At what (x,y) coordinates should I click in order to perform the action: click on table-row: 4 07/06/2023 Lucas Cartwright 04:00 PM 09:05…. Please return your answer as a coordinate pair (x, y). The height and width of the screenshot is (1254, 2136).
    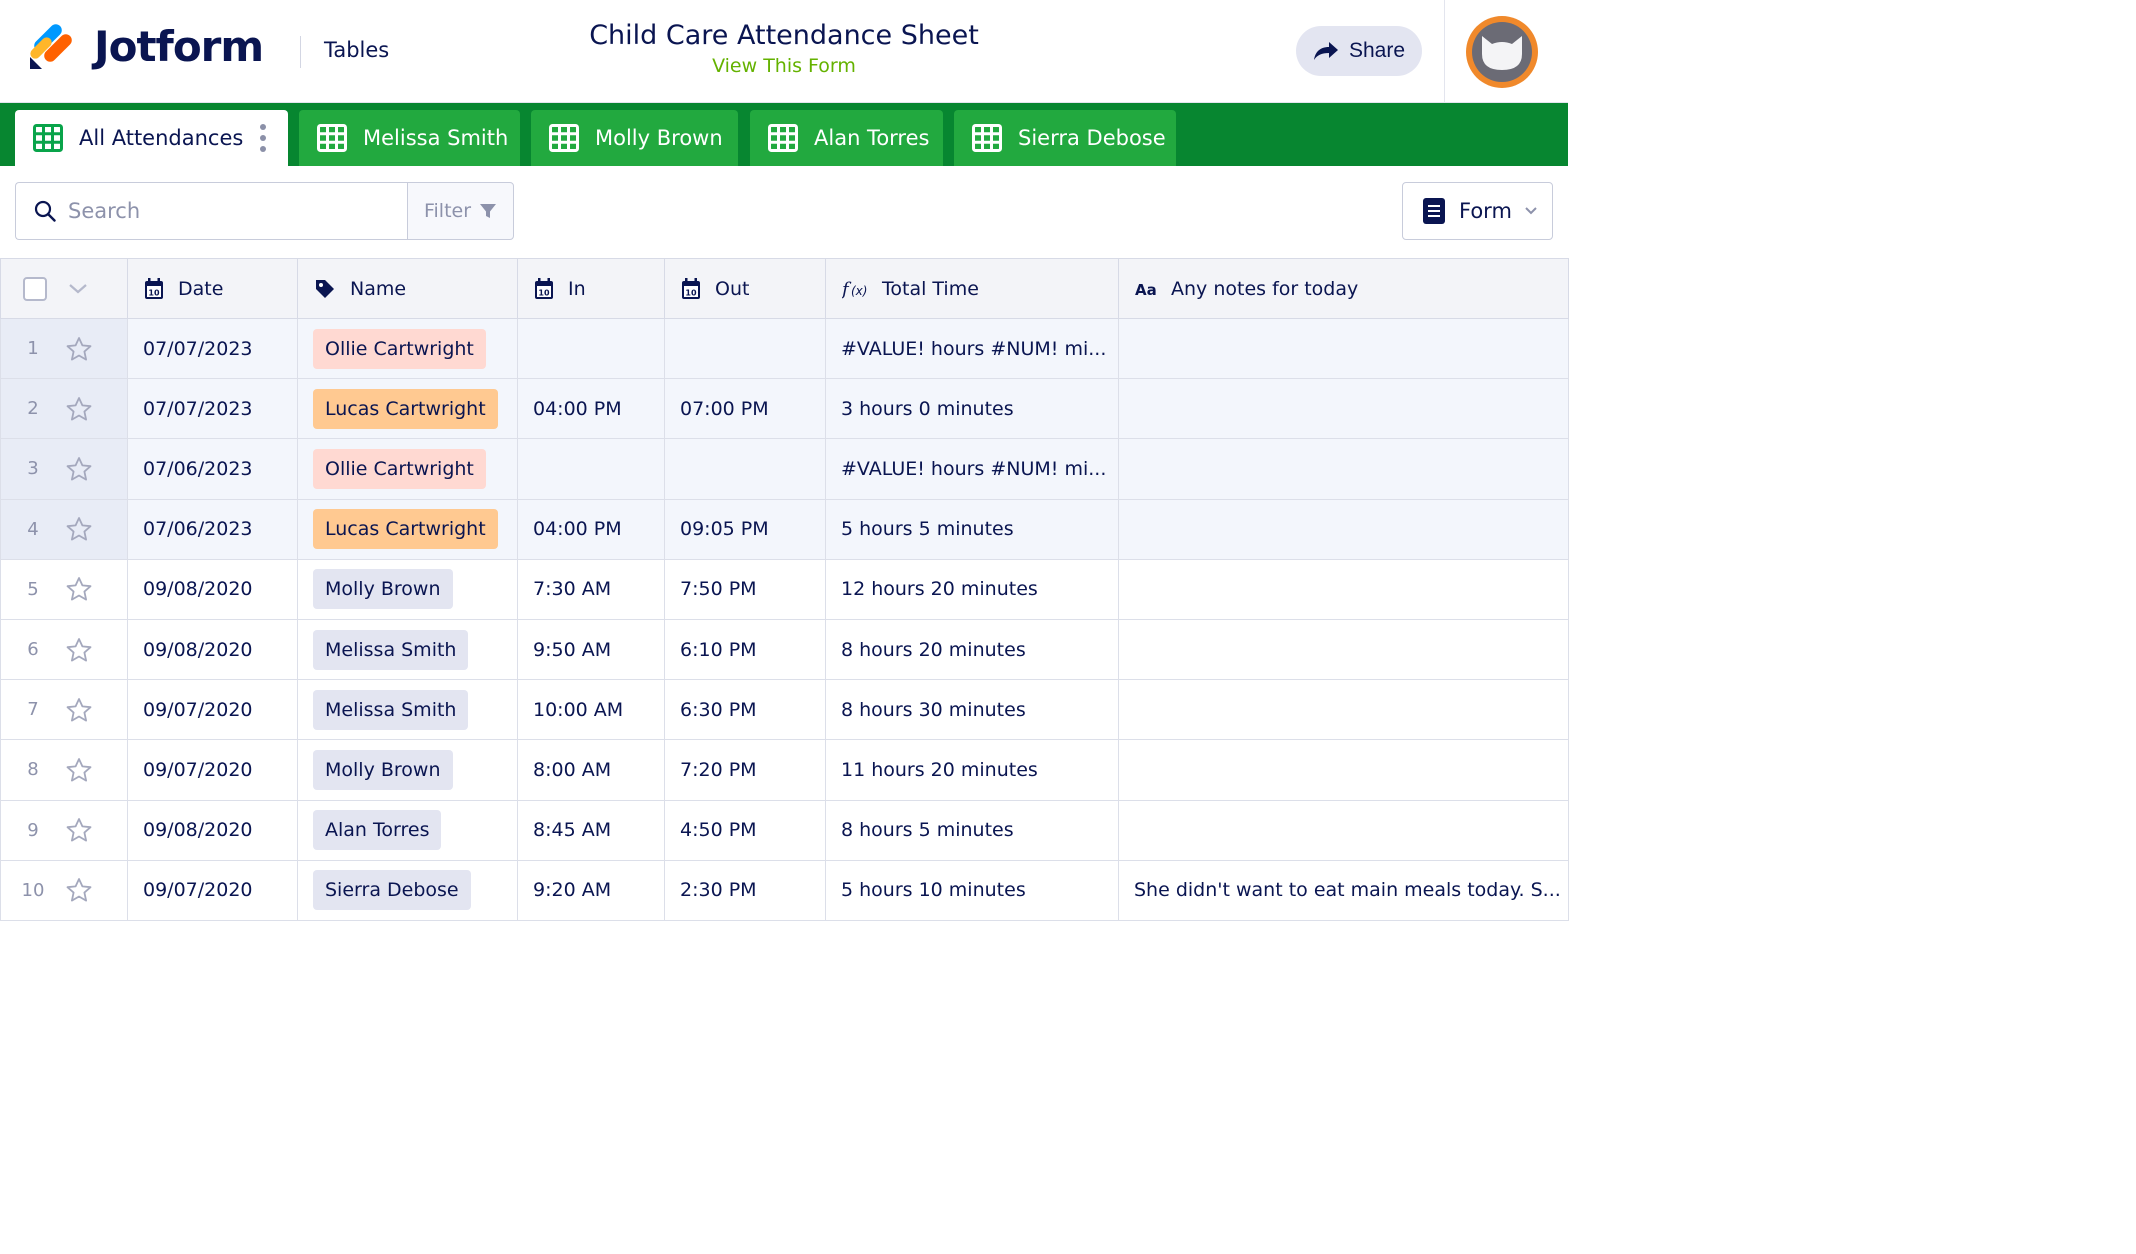
    Looking at the image, I should click on (784, 529).